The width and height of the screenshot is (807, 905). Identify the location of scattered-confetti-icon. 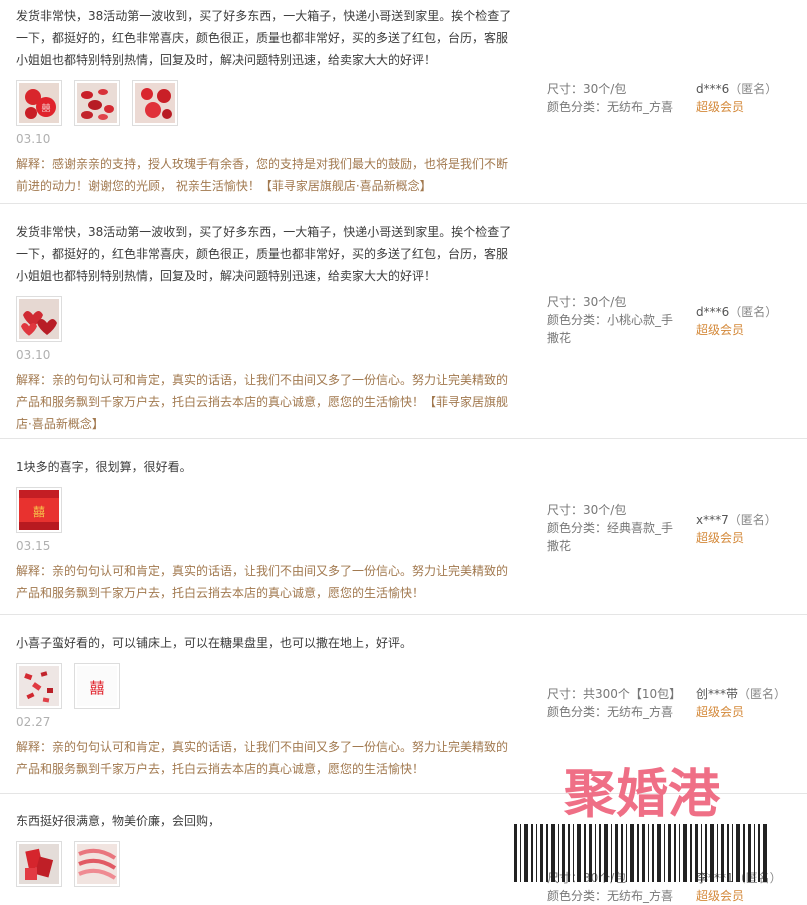
(39, 686).